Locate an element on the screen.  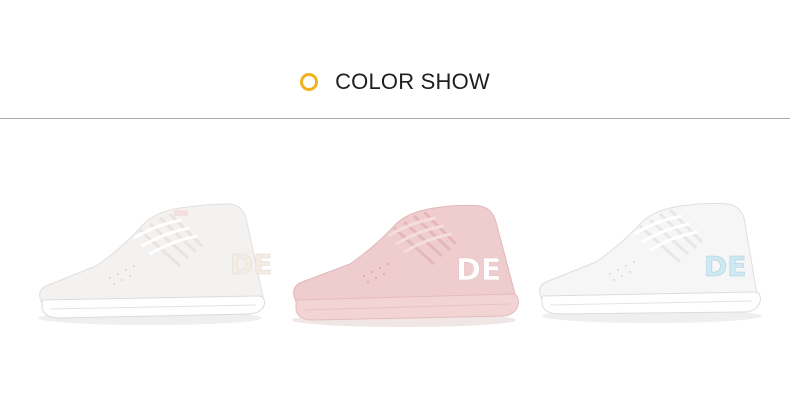
product-image-white-blue: DE is located at coordinates (655, 267).